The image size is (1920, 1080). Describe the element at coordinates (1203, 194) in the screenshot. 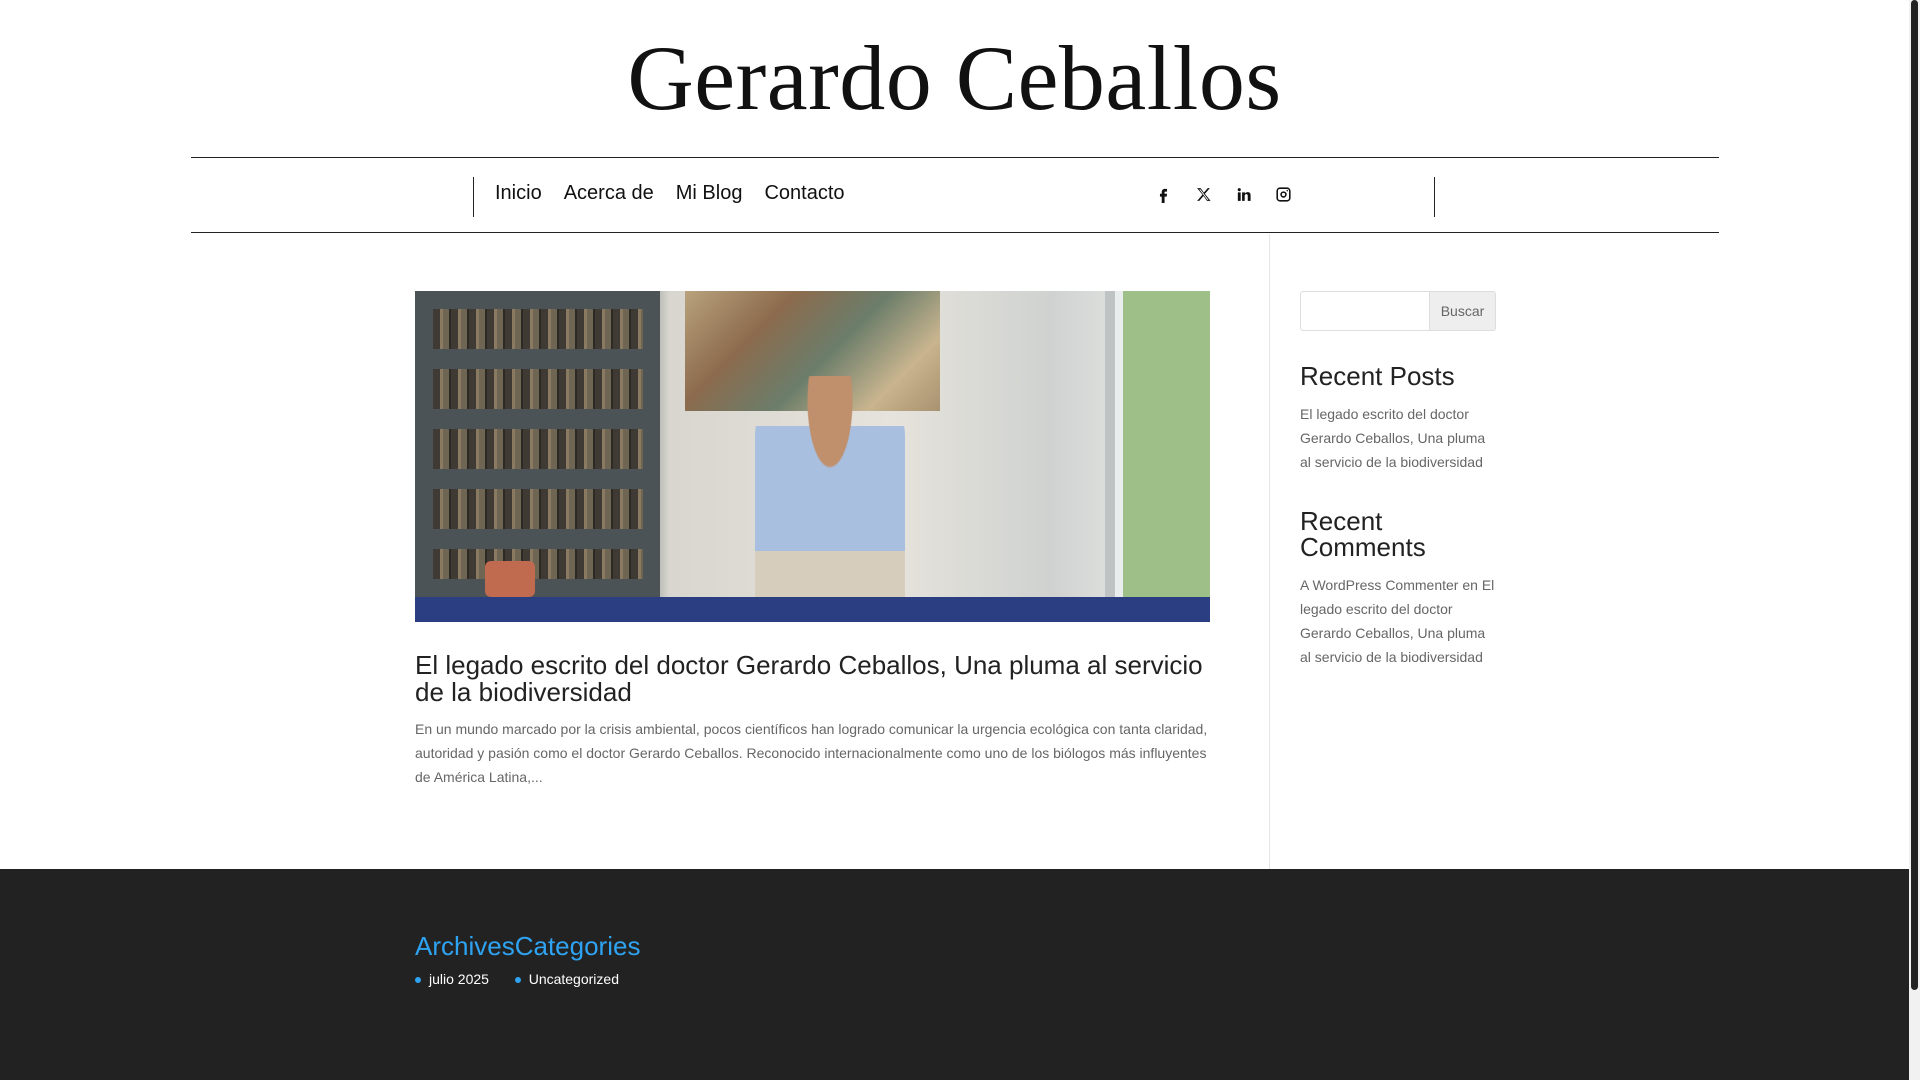

I see `x-icon` at that location.